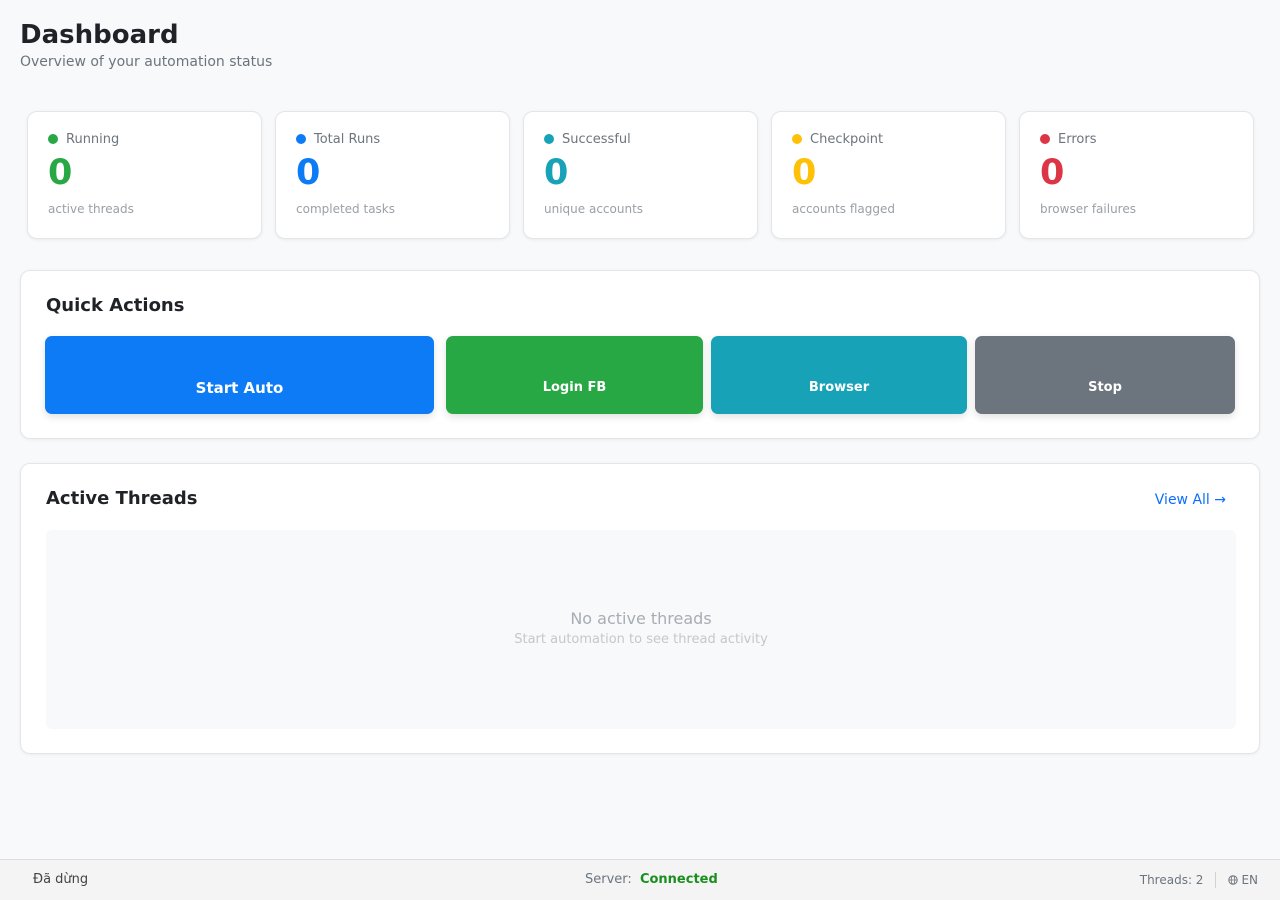 The image size is (1280, 900). What do you see at coordinates (847, 139) in the screenshot?
I see `stat-label: Checkpoint` at bounding box center [847, 139].